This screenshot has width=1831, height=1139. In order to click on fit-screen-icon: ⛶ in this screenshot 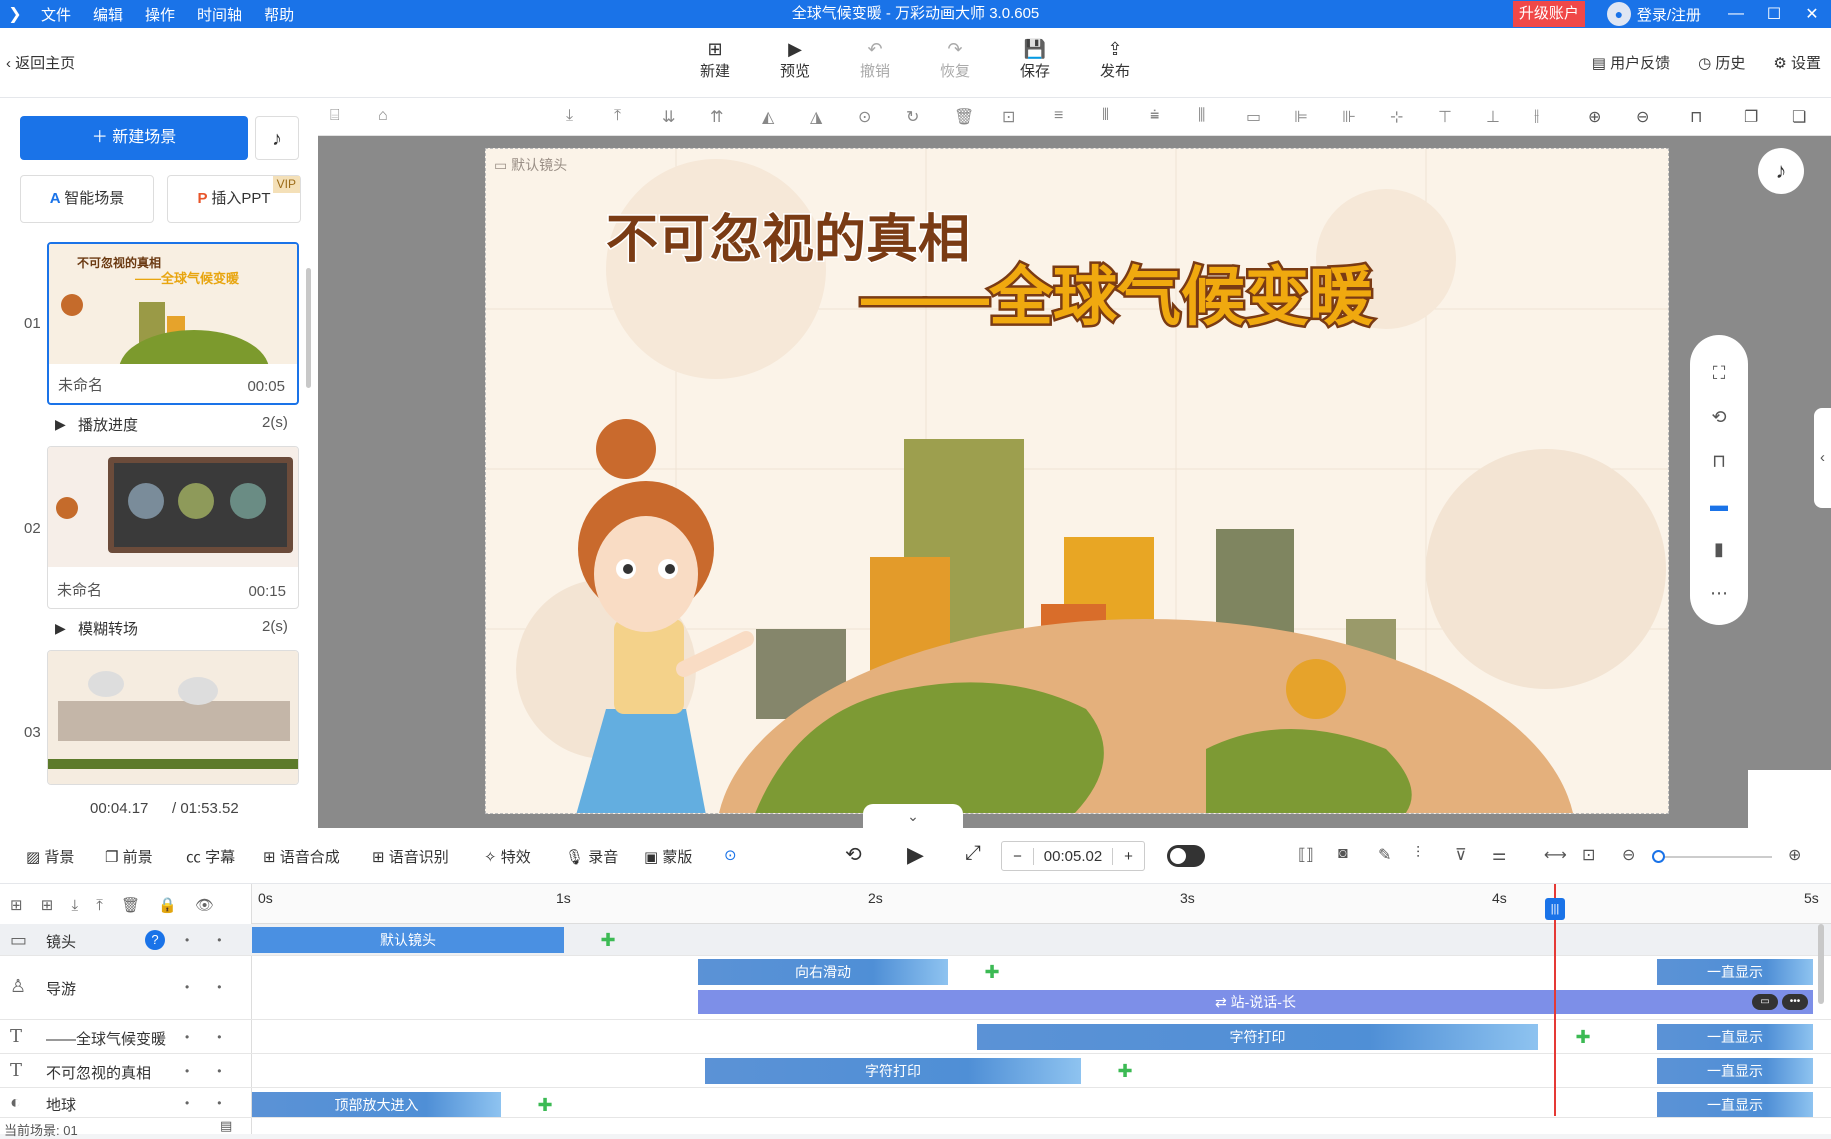, I will do `click(1719, 373)`.